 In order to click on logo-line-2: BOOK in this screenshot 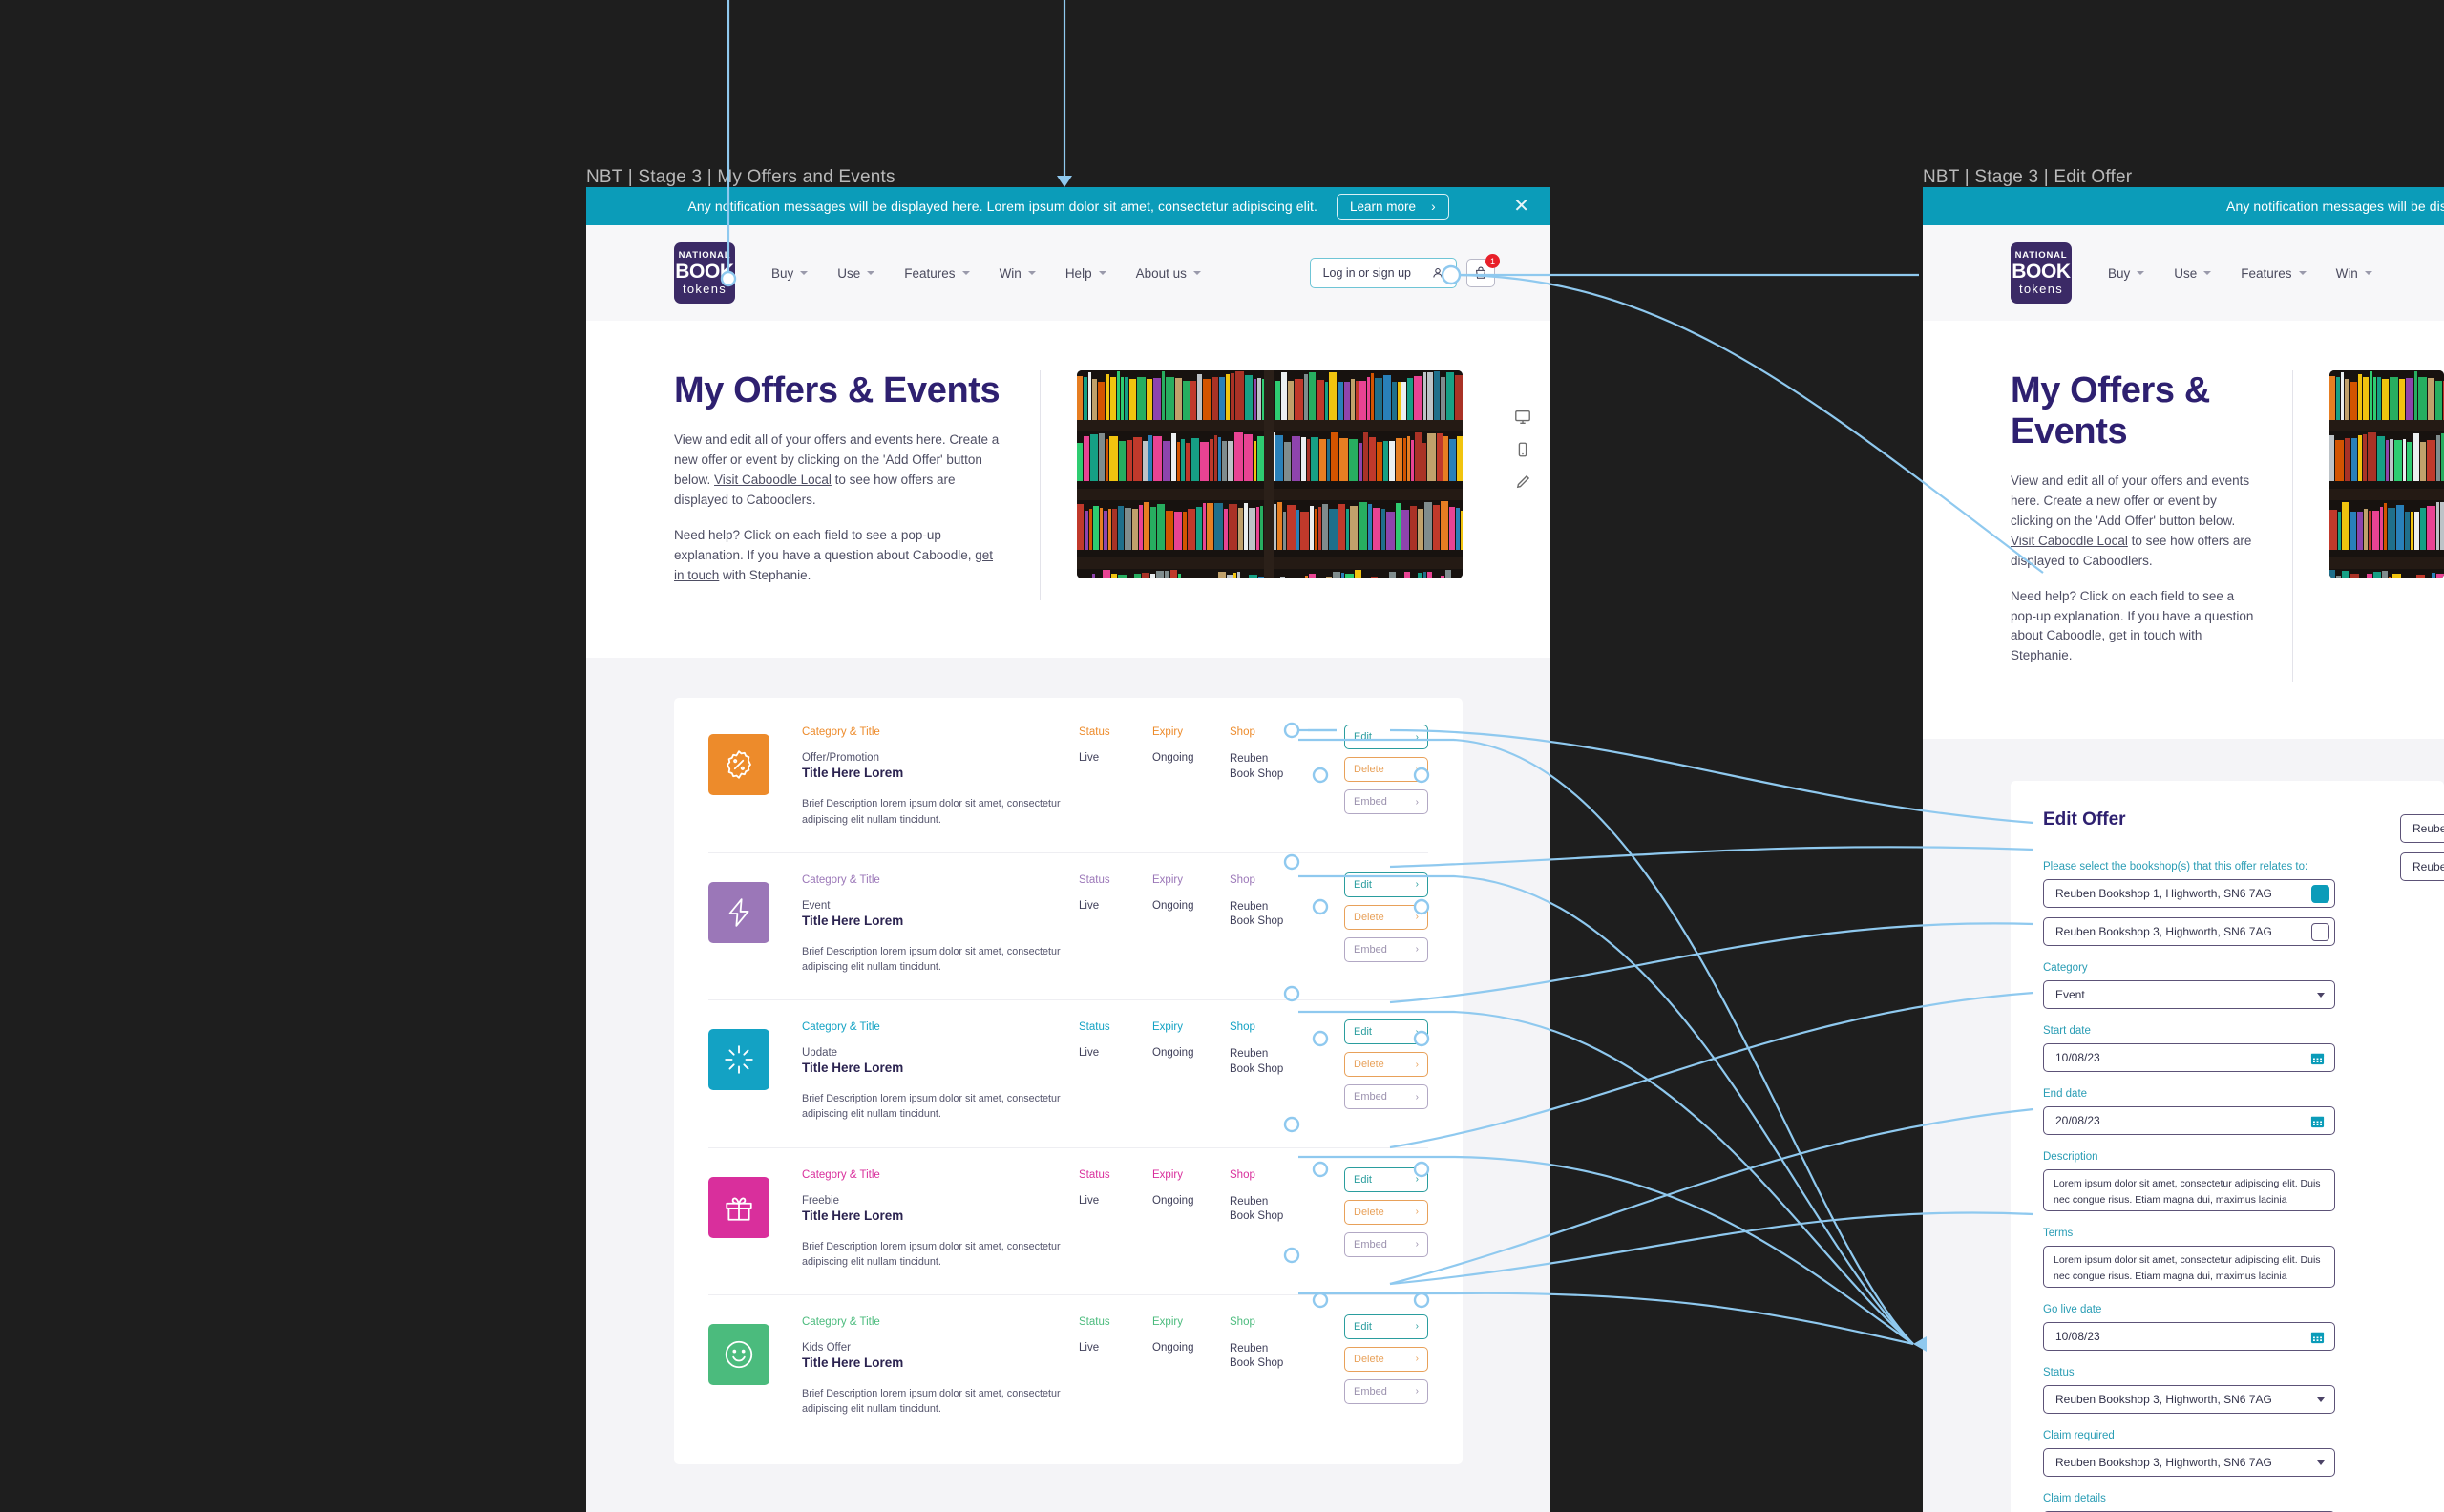, I will do `click(2042, 271)`.